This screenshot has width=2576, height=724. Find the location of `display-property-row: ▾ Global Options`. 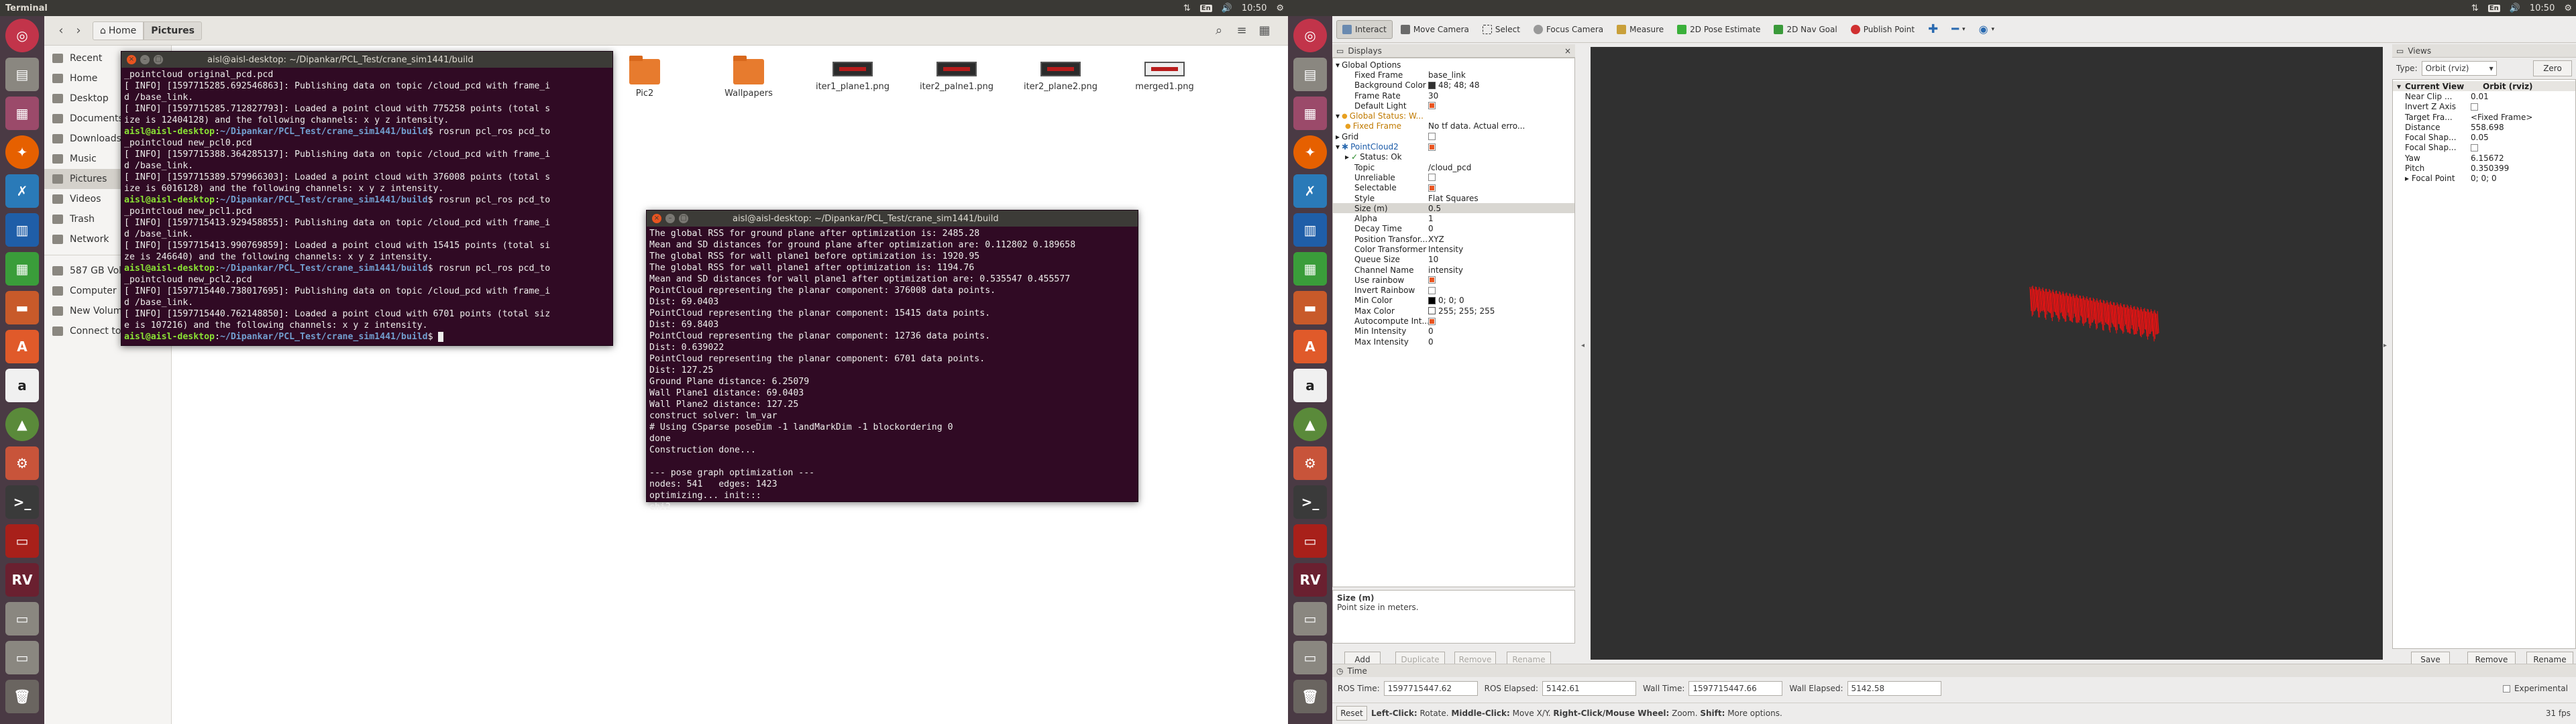

display-property-row: ▾ Global Options is located at coordinates (1453, 65).